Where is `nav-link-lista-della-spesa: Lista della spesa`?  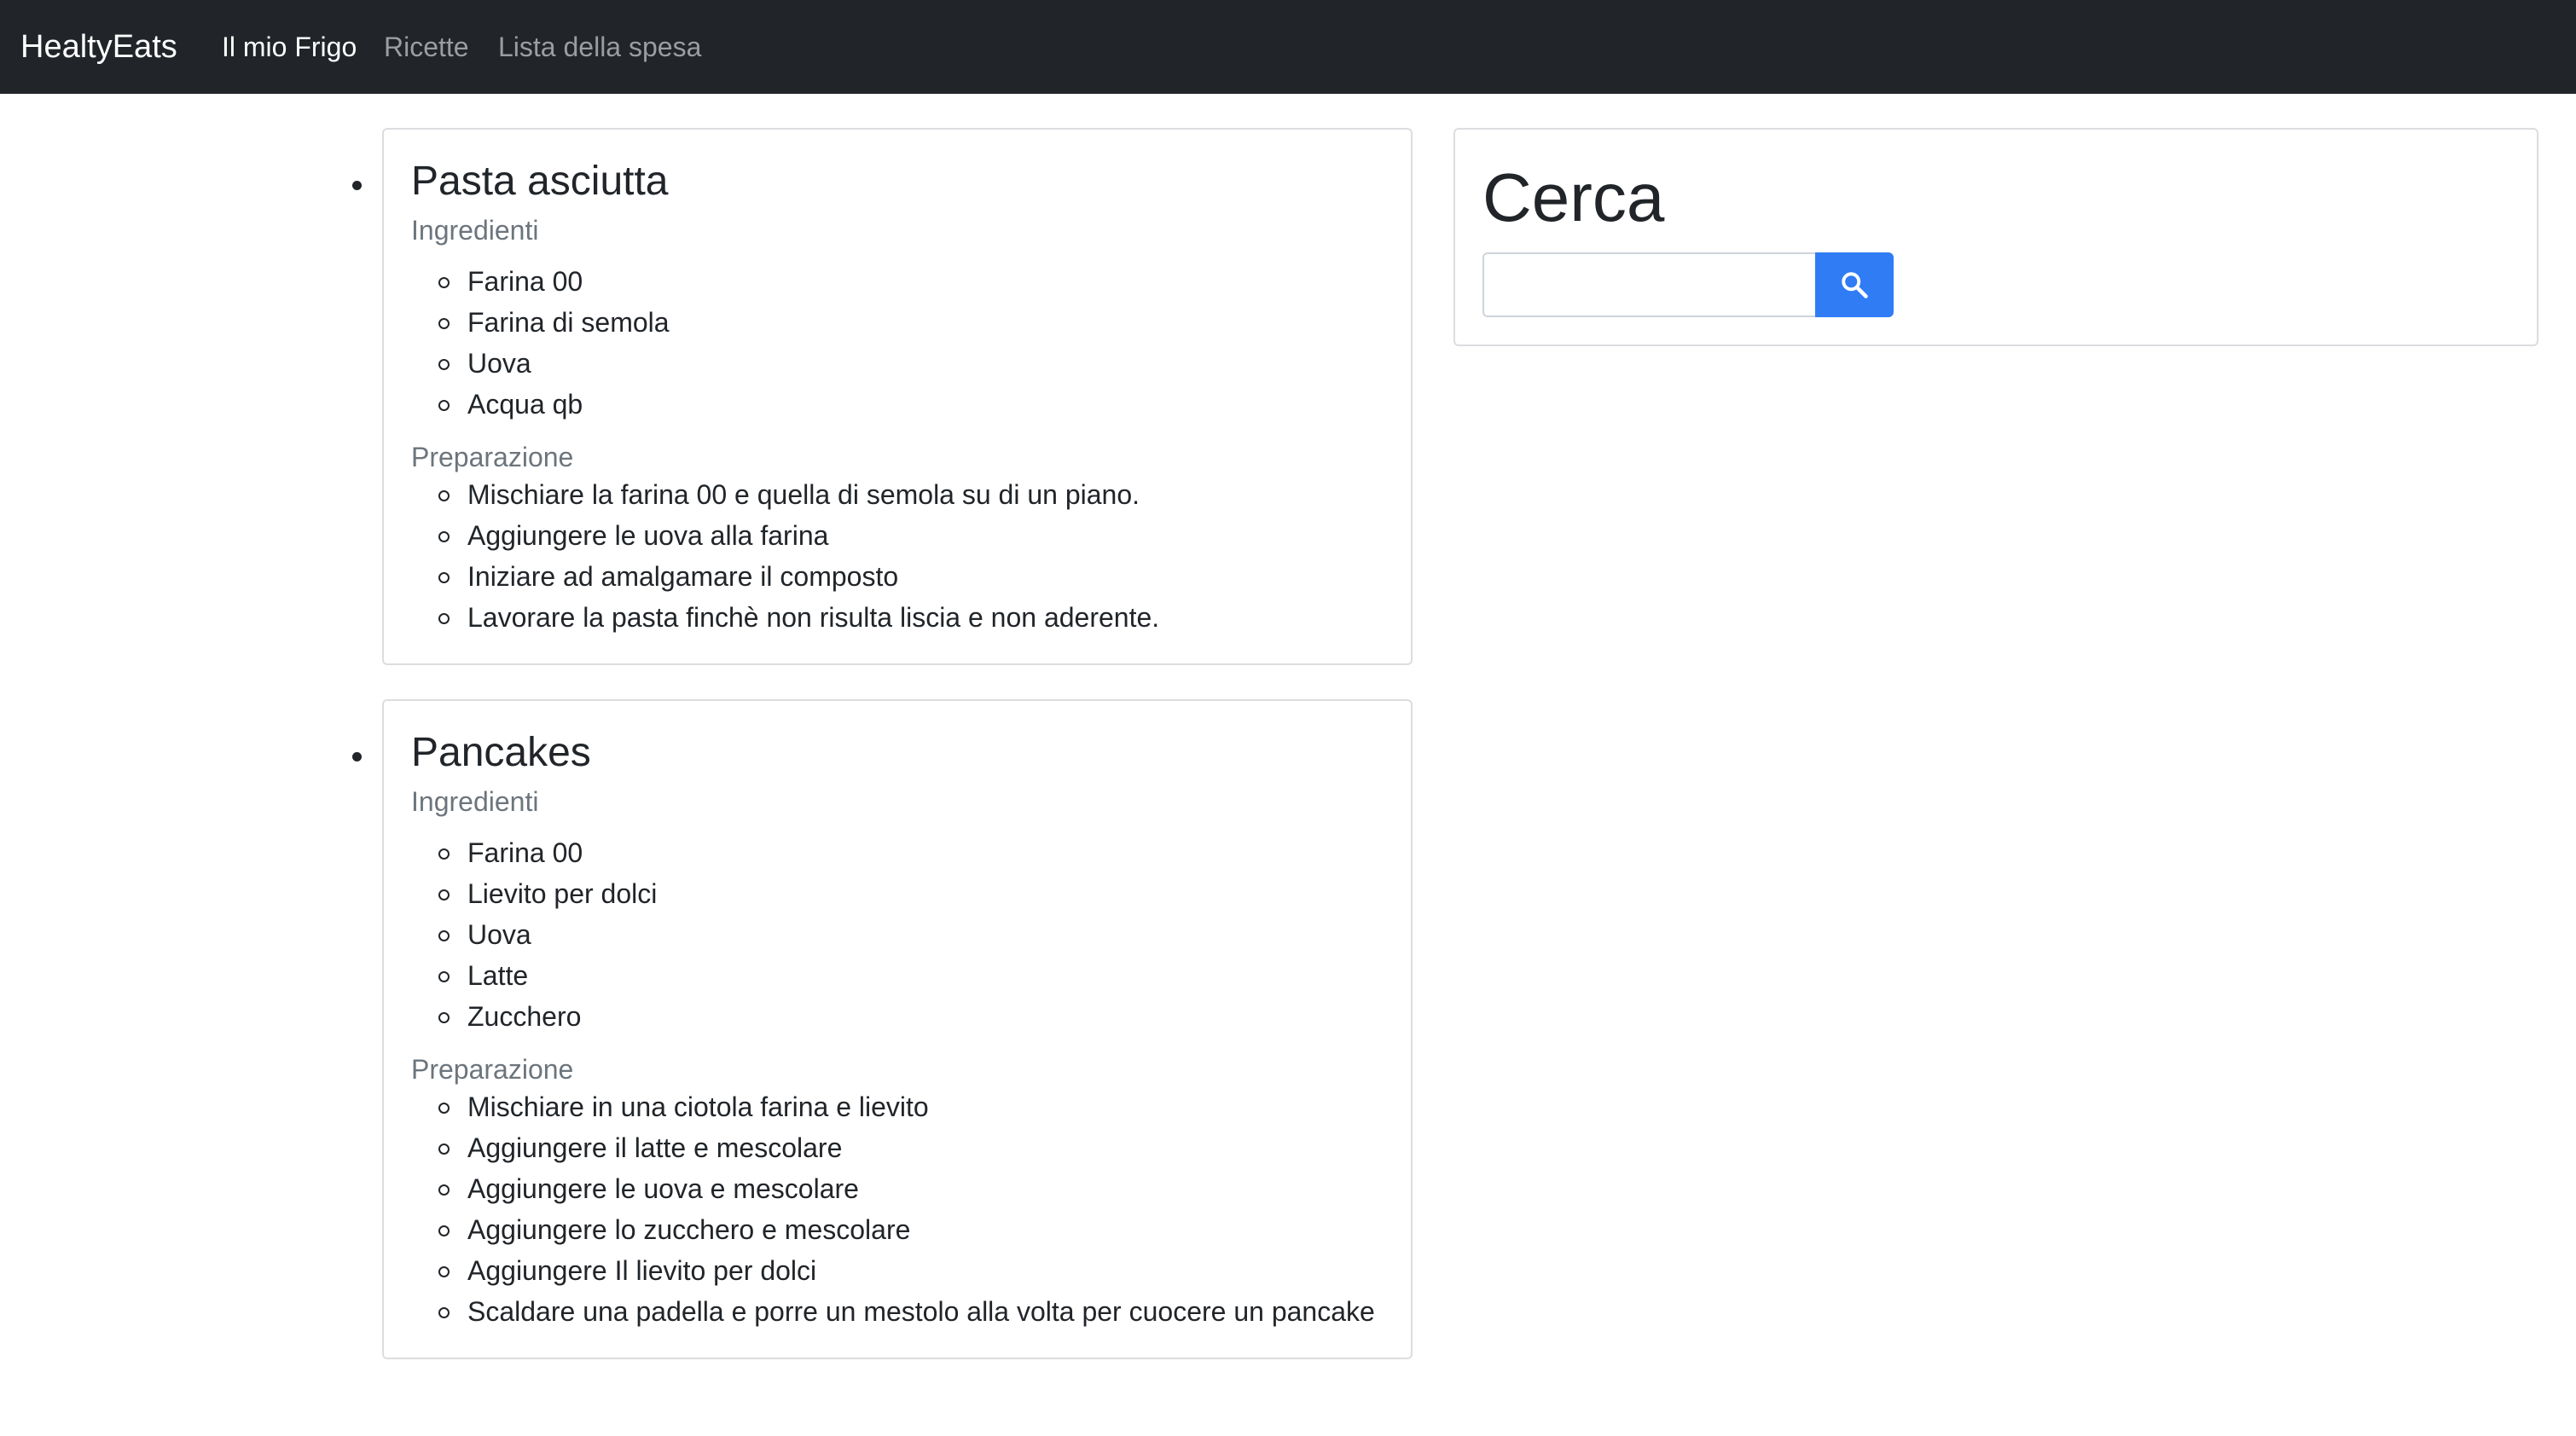 nav-link-lista-della-spesa: Lista della spesa is located at coordinates (599, 47).